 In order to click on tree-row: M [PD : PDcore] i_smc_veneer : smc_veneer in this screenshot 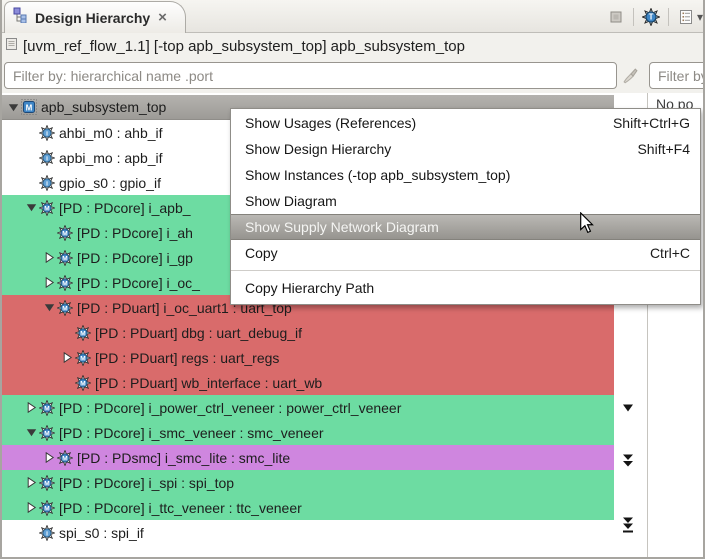, I will do `click(308, 432)`.